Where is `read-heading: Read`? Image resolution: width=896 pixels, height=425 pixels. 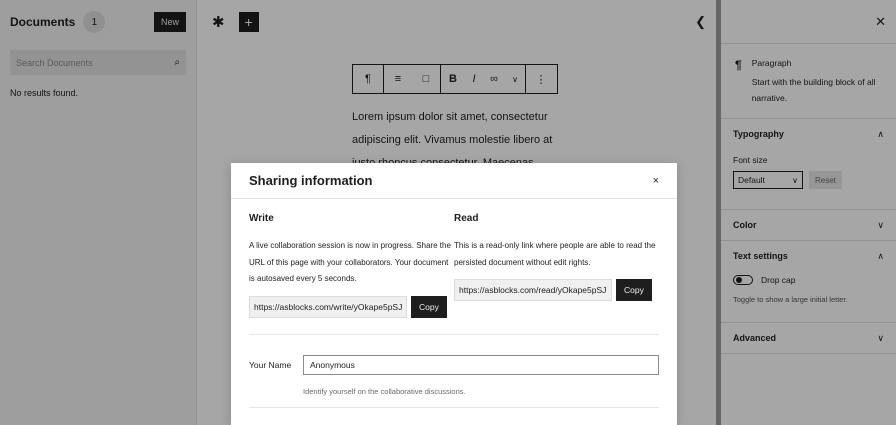
read-heading: Read is located at coordinates (466, 218).